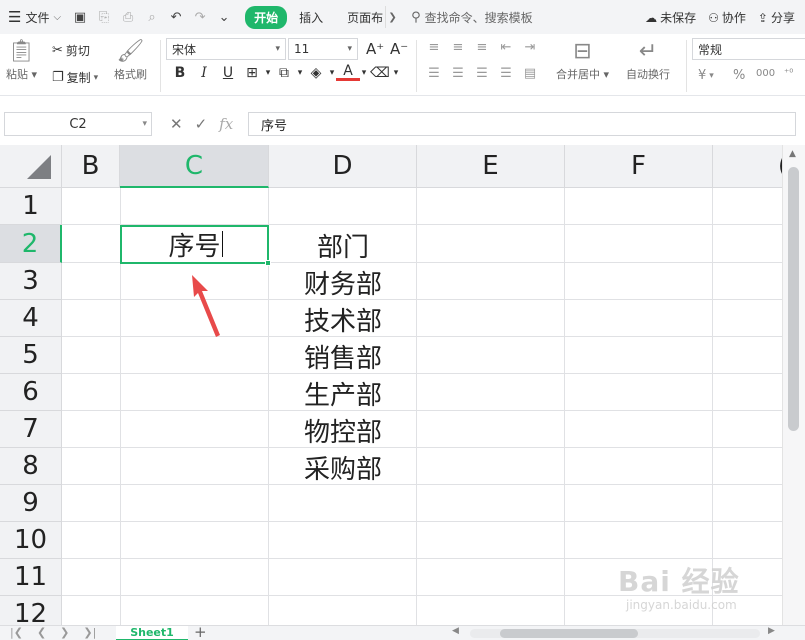  What do you see at coordinates (639, 166) in the screenshot?
I see `column-header-f: F` at bounding box center [639, 166].